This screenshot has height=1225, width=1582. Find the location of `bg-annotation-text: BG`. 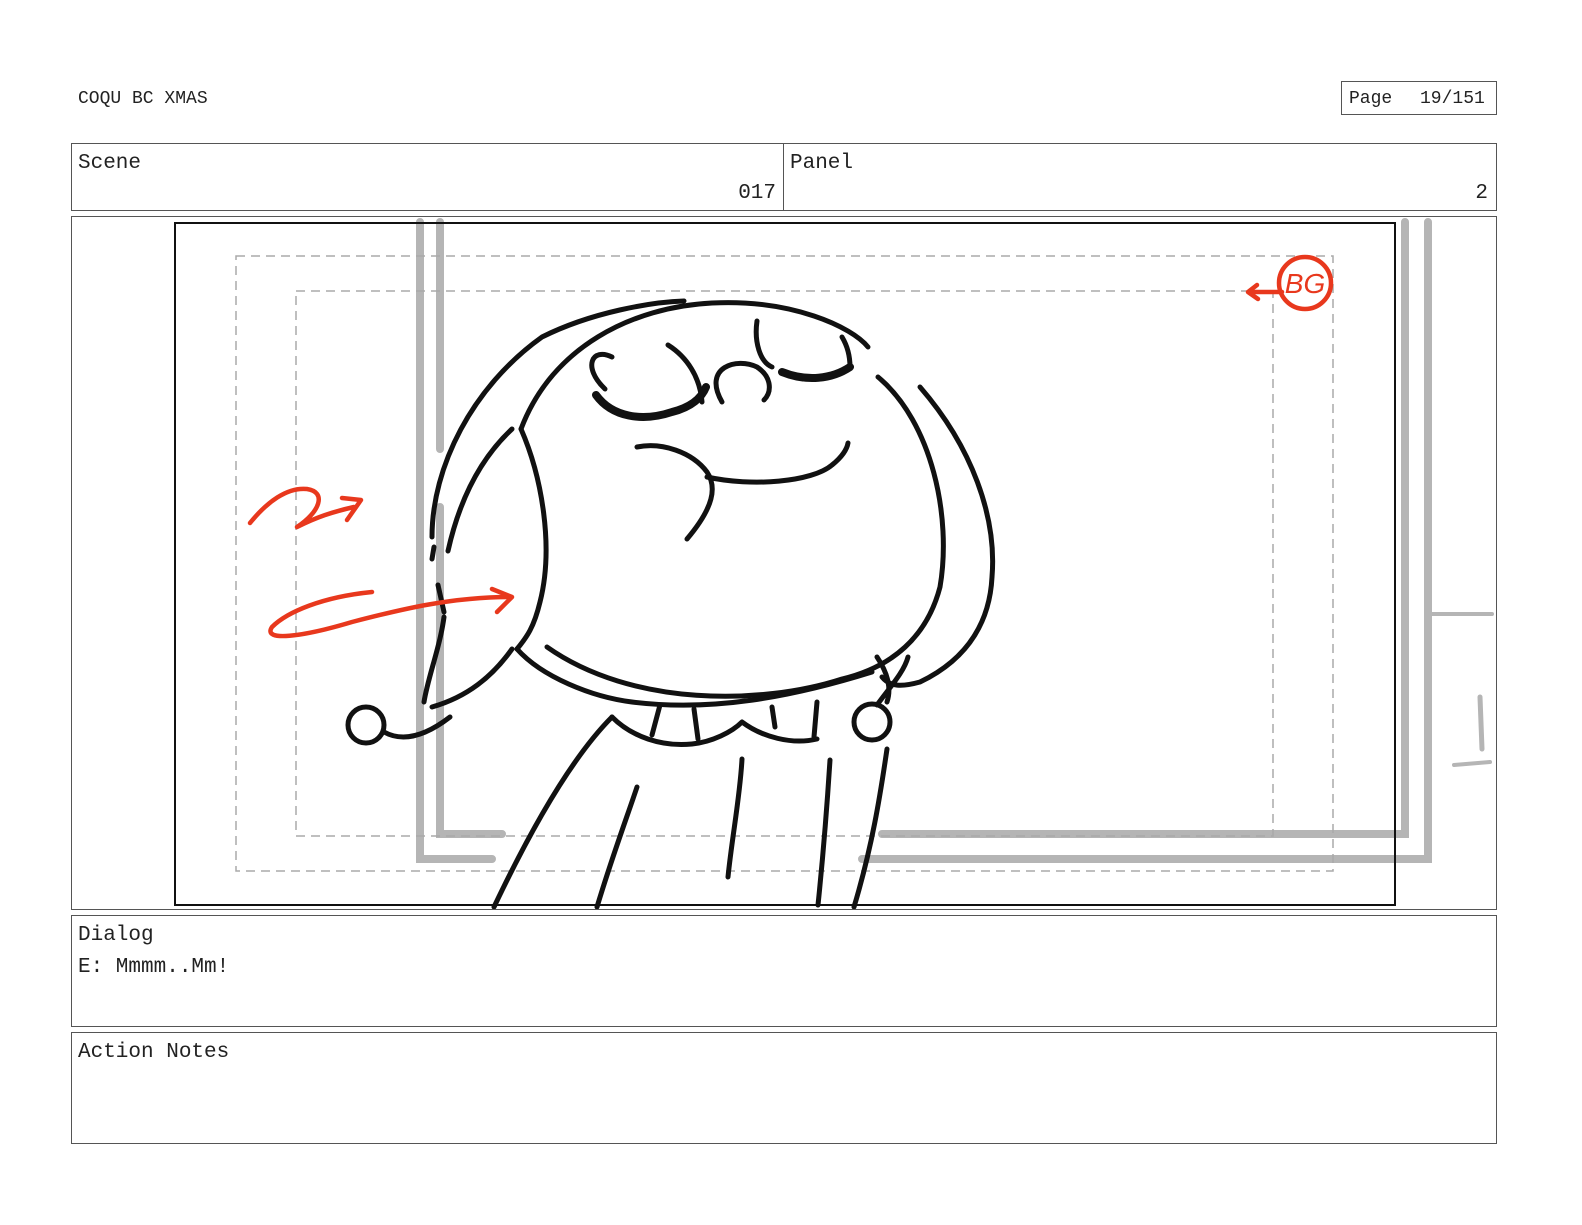

bg-annotation-text: BG is located at coordinates (1305, 283).